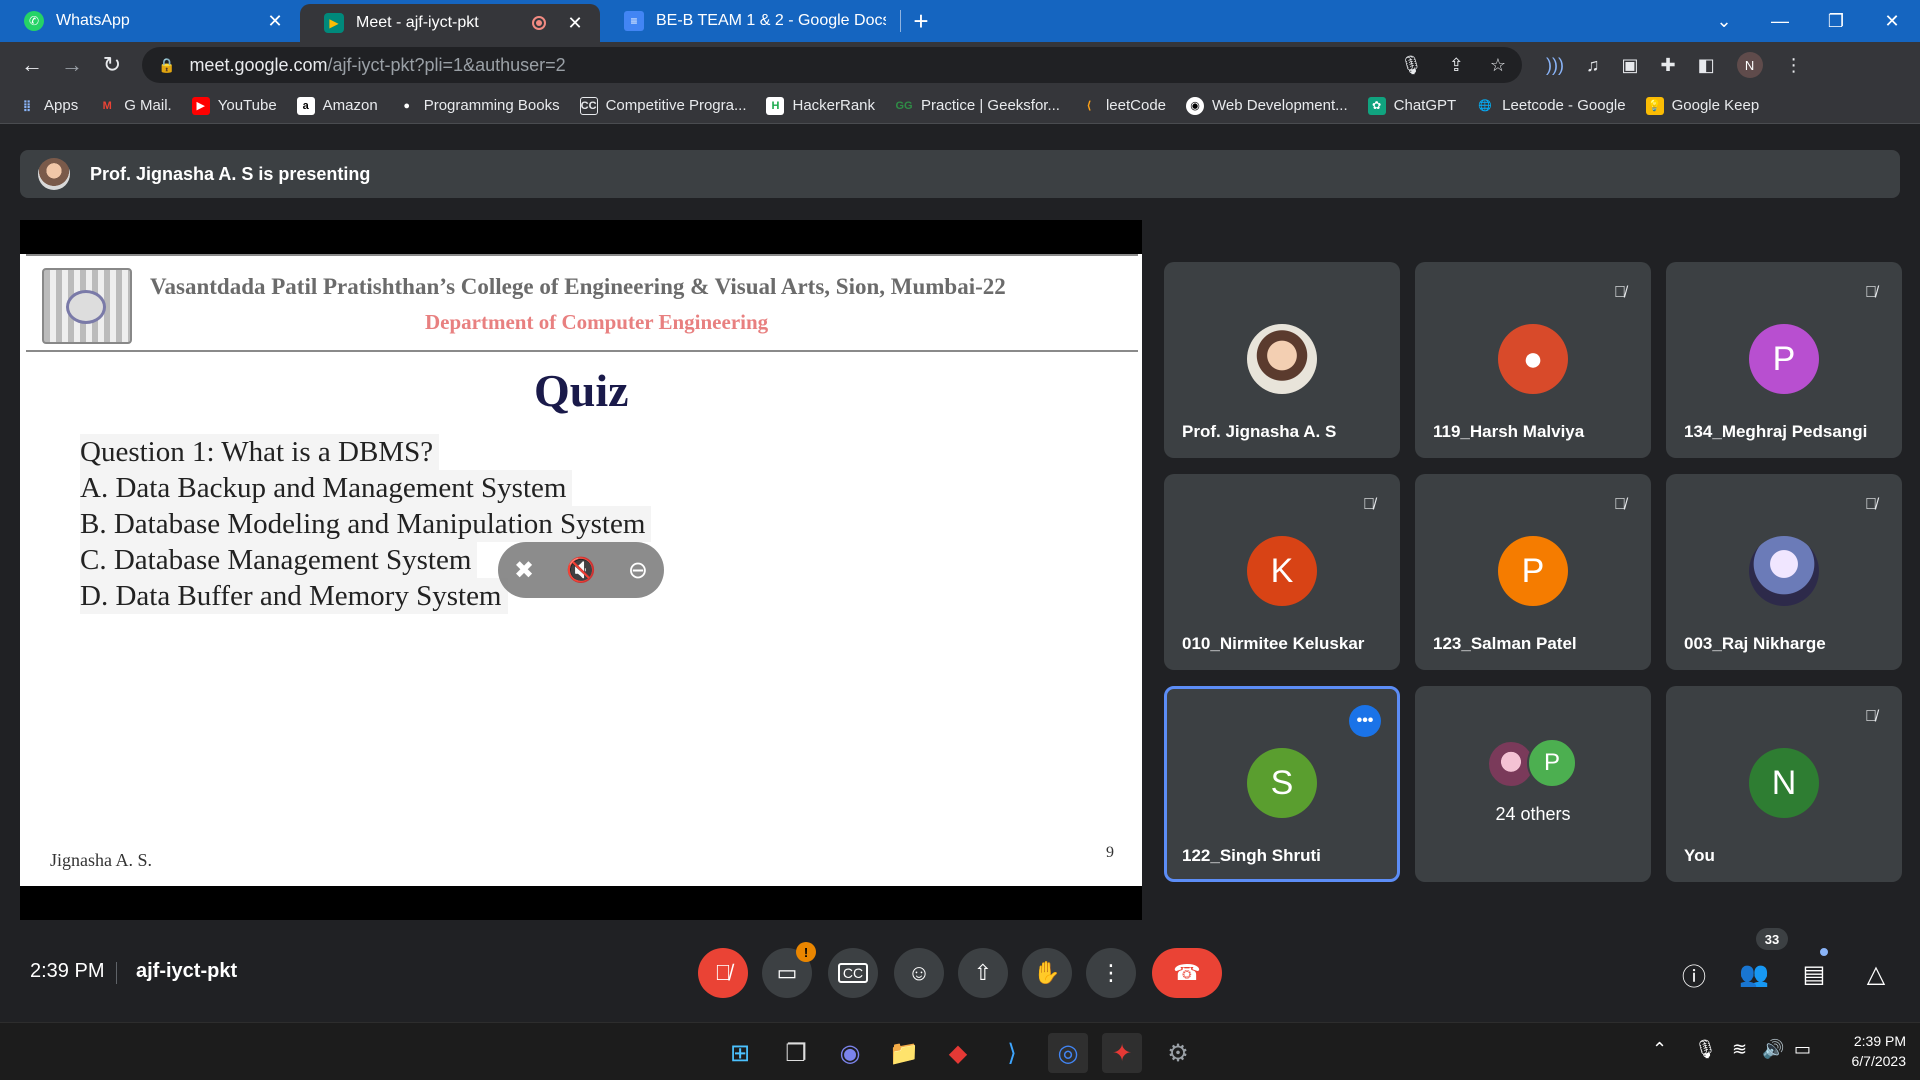 This screenshot has width=1920, height=1080. What do you see at coordinates (750, 21) in the screenshot?
I see `tab-google-docs: ≡ BE-B TEAM 1 & 2 - Google Docs` at bounding box center [750, 21].